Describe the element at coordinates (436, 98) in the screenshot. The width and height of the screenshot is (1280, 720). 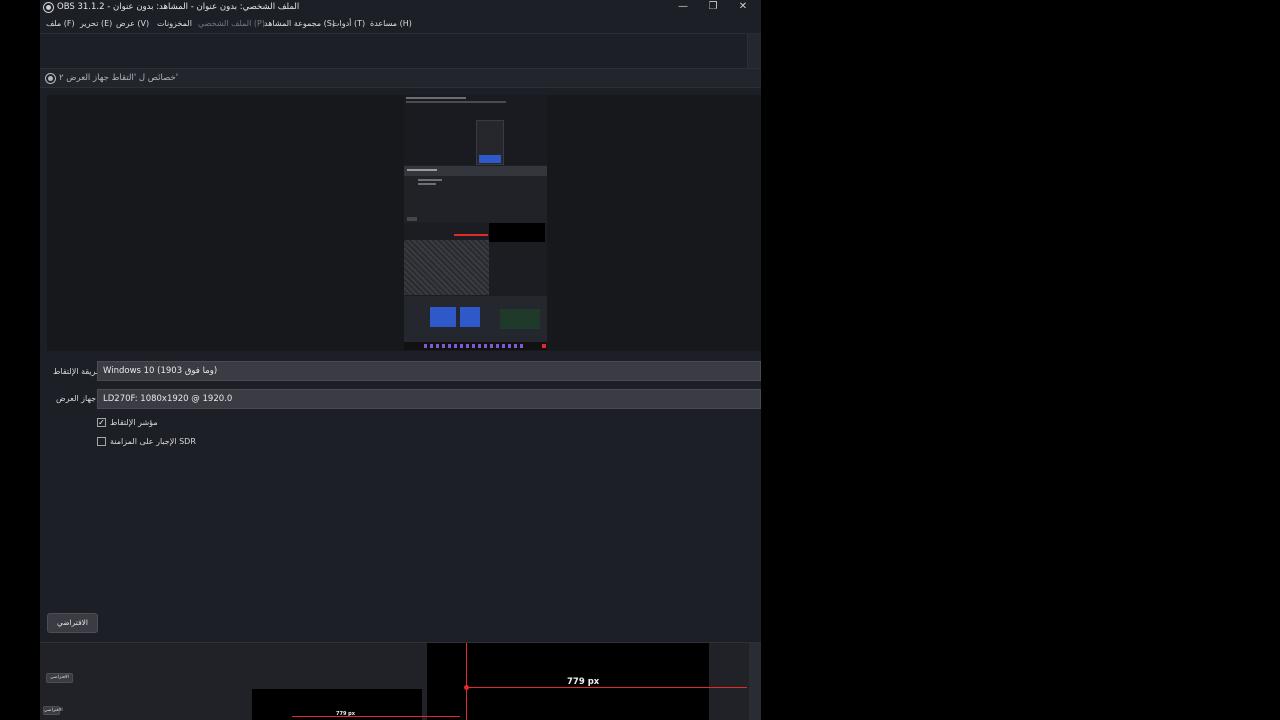
I see `thumb-title-line` at that location.